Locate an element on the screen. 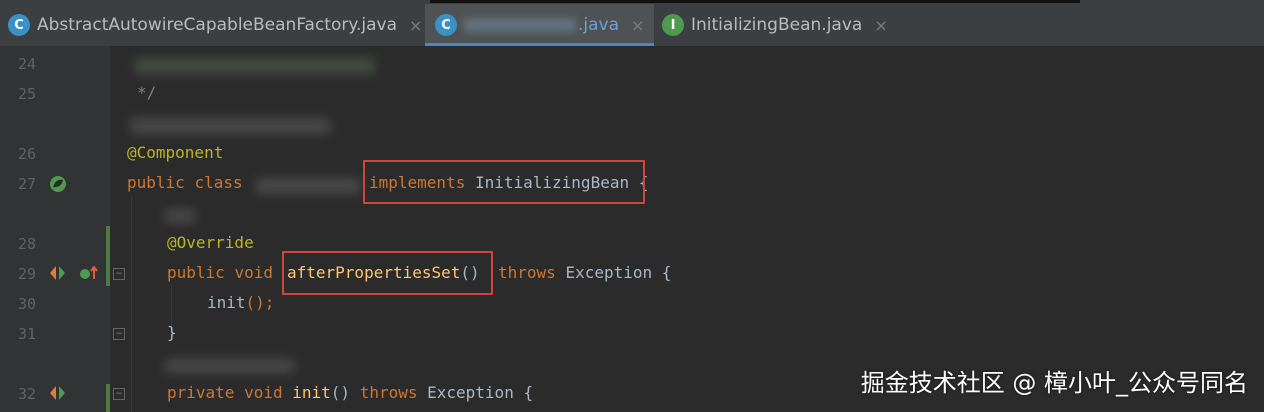  line-number: 32 is located at coordinates (27, 394).